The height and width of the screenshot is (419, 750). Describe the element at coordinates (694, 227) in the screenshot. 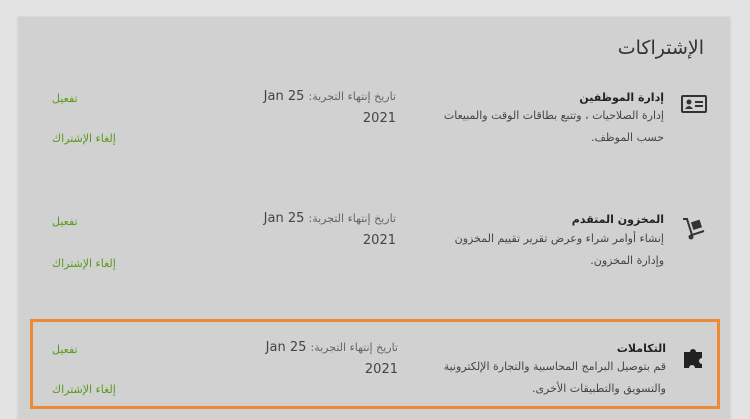

I see `hand-truck-icon` at that location.